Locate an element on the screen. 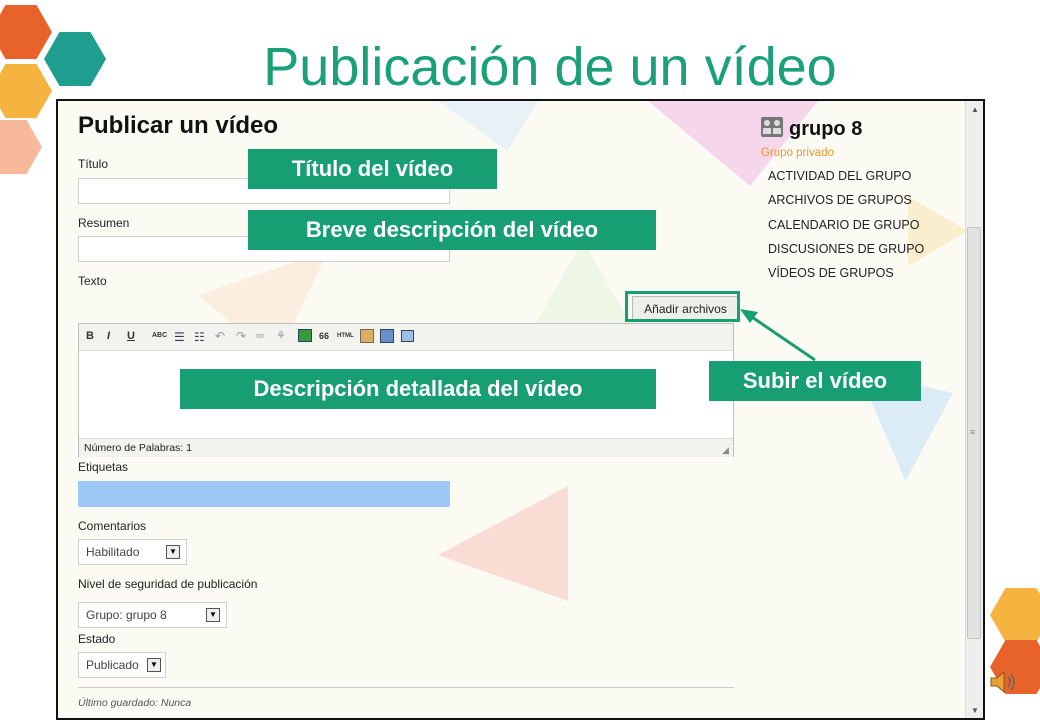 The image size is (1040, 720). callout-arrow is located at coordinates (778, 335).